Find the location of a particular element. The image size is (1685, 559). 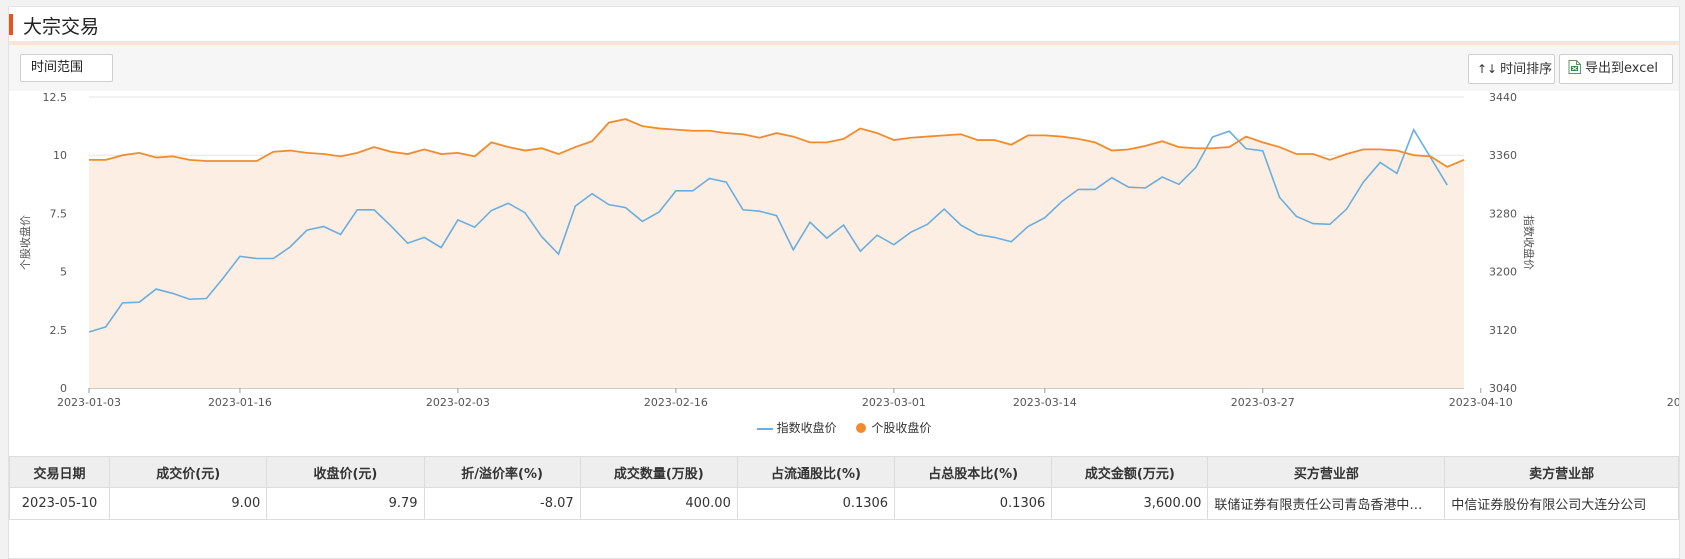

col-header-buyer: 买方营业部 is located at coordinates (1326, 472).